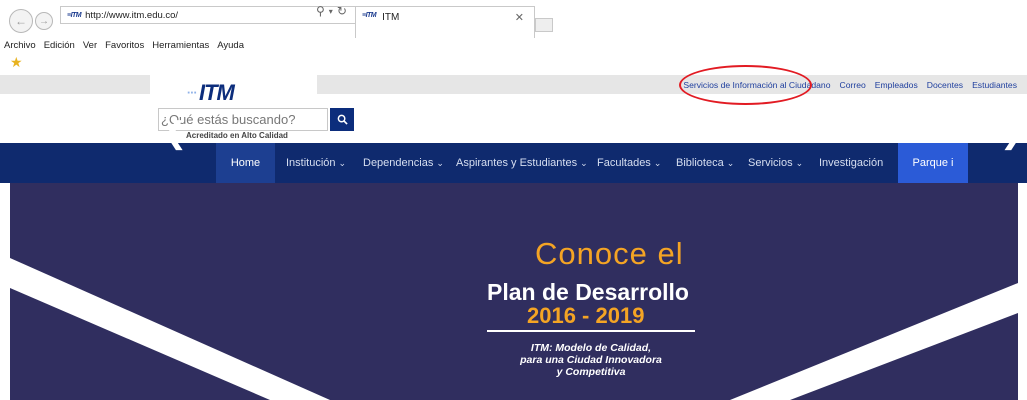  What do you see at coordinates (519, 17) in the screenshot?
I see `close-icon: ✕` at bounding box center [519, 17].